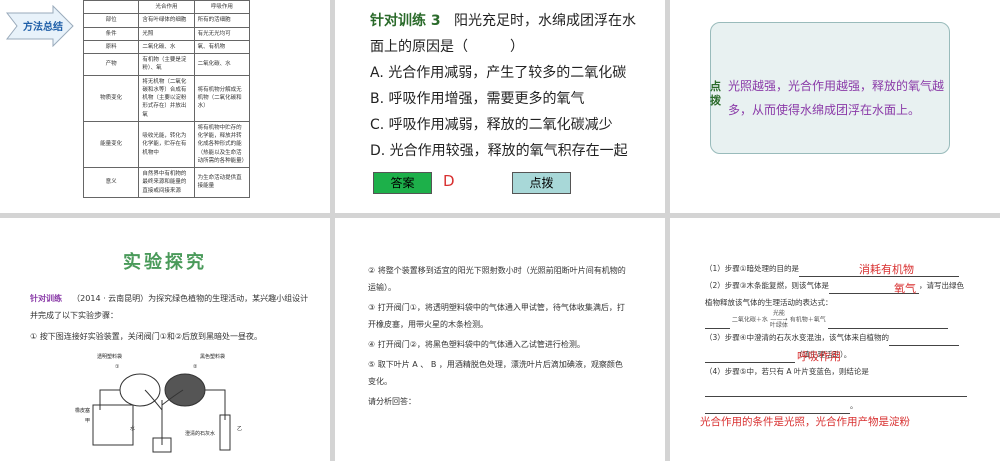  I want to click on table-row: 产物 有机物（主要是淀粉）、氧 二氧化碳、水, so click(166, 64).